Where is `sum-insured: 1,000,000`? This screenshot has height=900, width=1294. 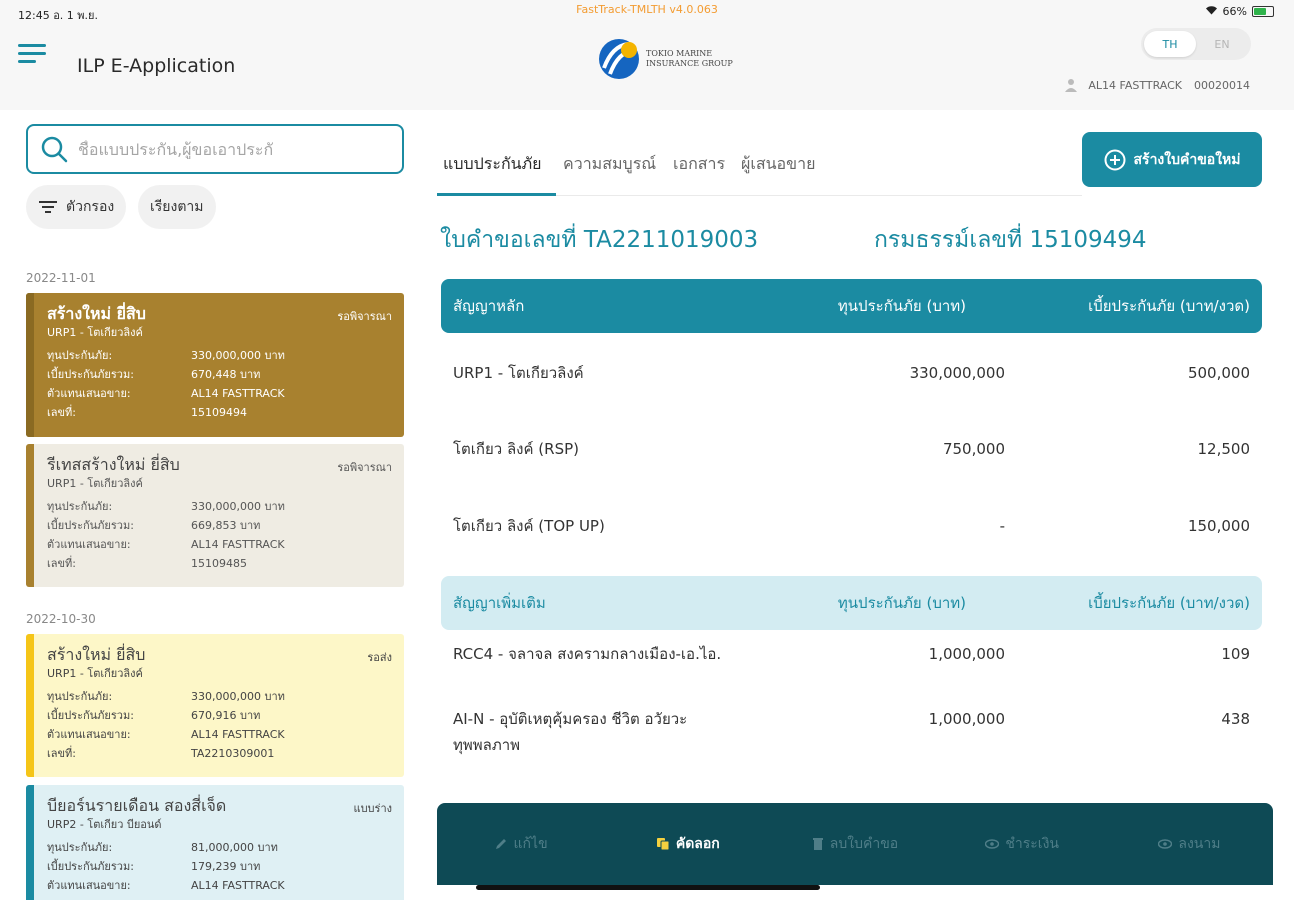
sum-insured: 1,000,000 is located at coordinates (966, 719).